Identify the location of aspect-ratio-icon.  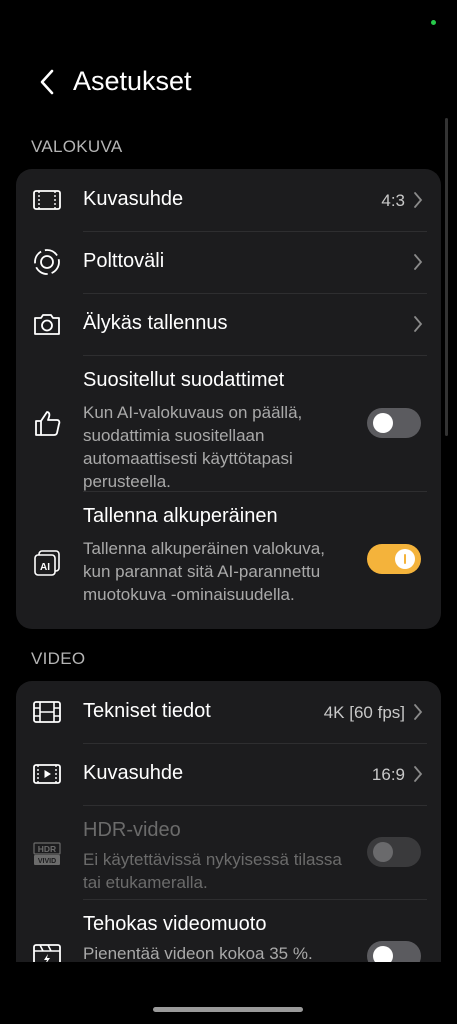
(47, 200).